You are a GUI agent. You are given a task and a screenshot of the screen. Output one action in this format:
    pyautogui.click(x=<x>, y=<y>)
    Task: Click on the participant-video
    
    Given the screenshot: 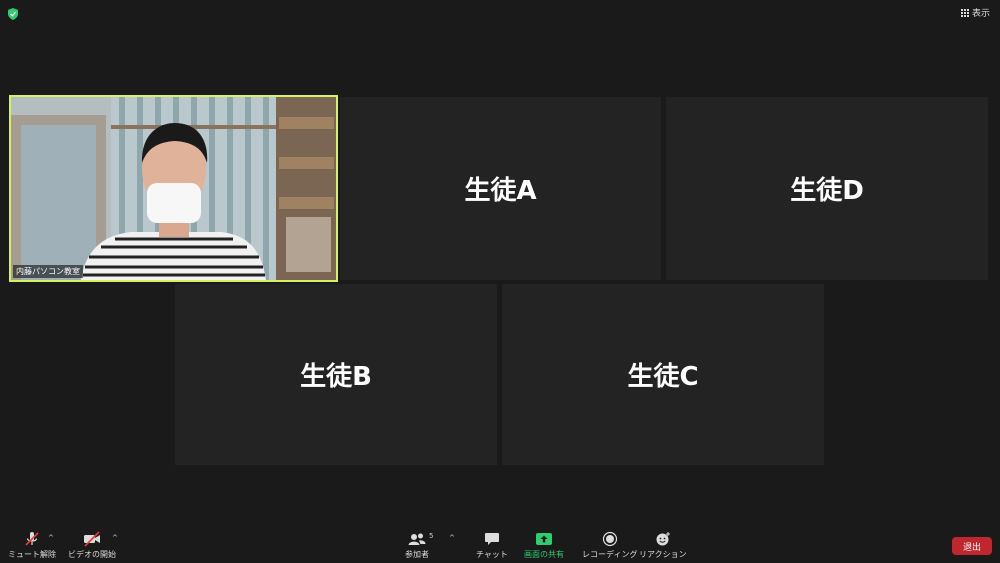 What is the action you would take?
    pyautogui.click(x=173, y=188)
    